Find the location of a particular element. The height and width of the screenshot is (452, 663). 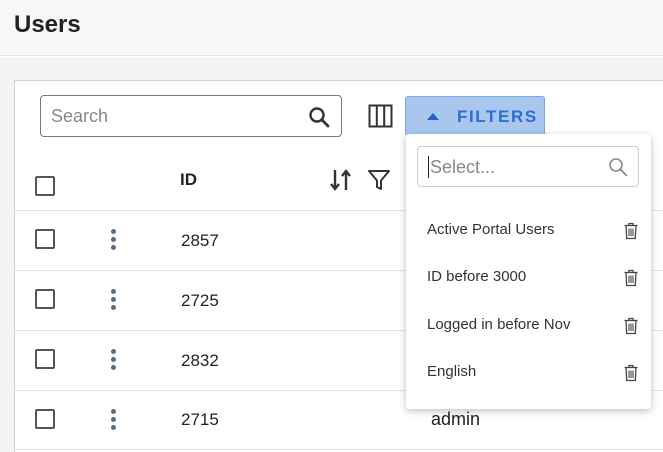

column-header-id: ID is located at coordinates (188, 180).